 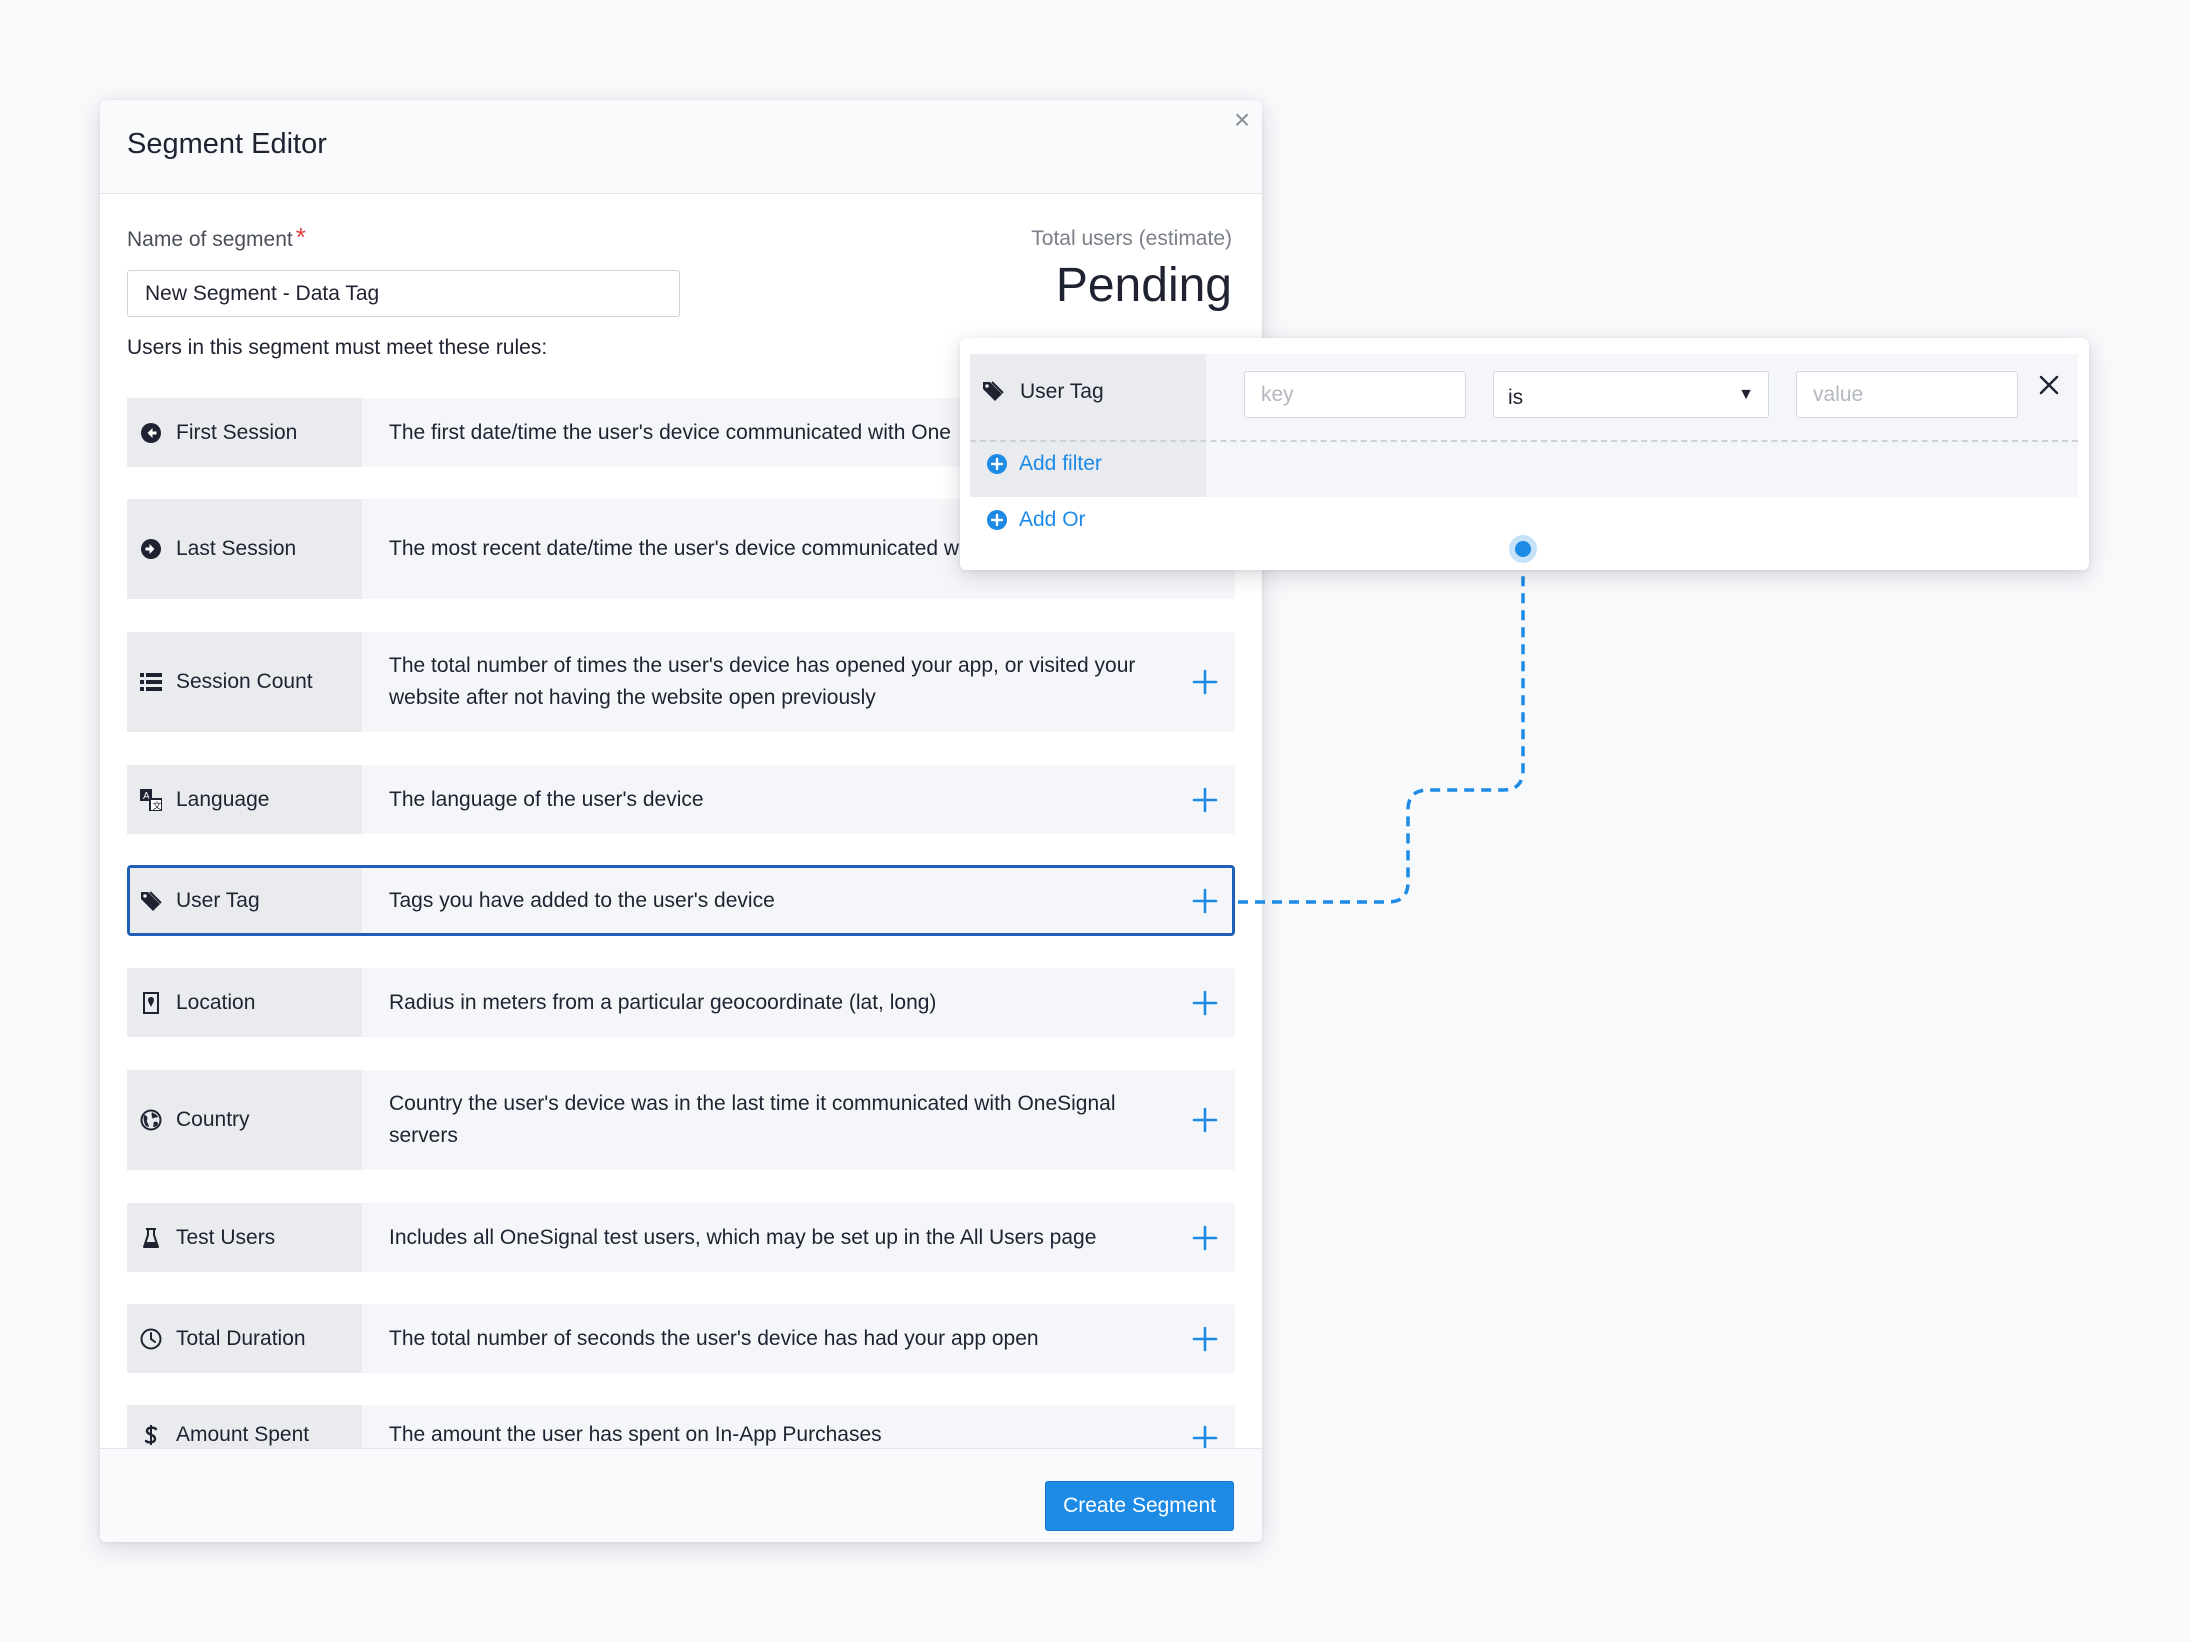 What do you see at coordinates (1060, 463) in the screenshot?
I see `add-filter-label: Add filter` at bounding box center [1060, 463].